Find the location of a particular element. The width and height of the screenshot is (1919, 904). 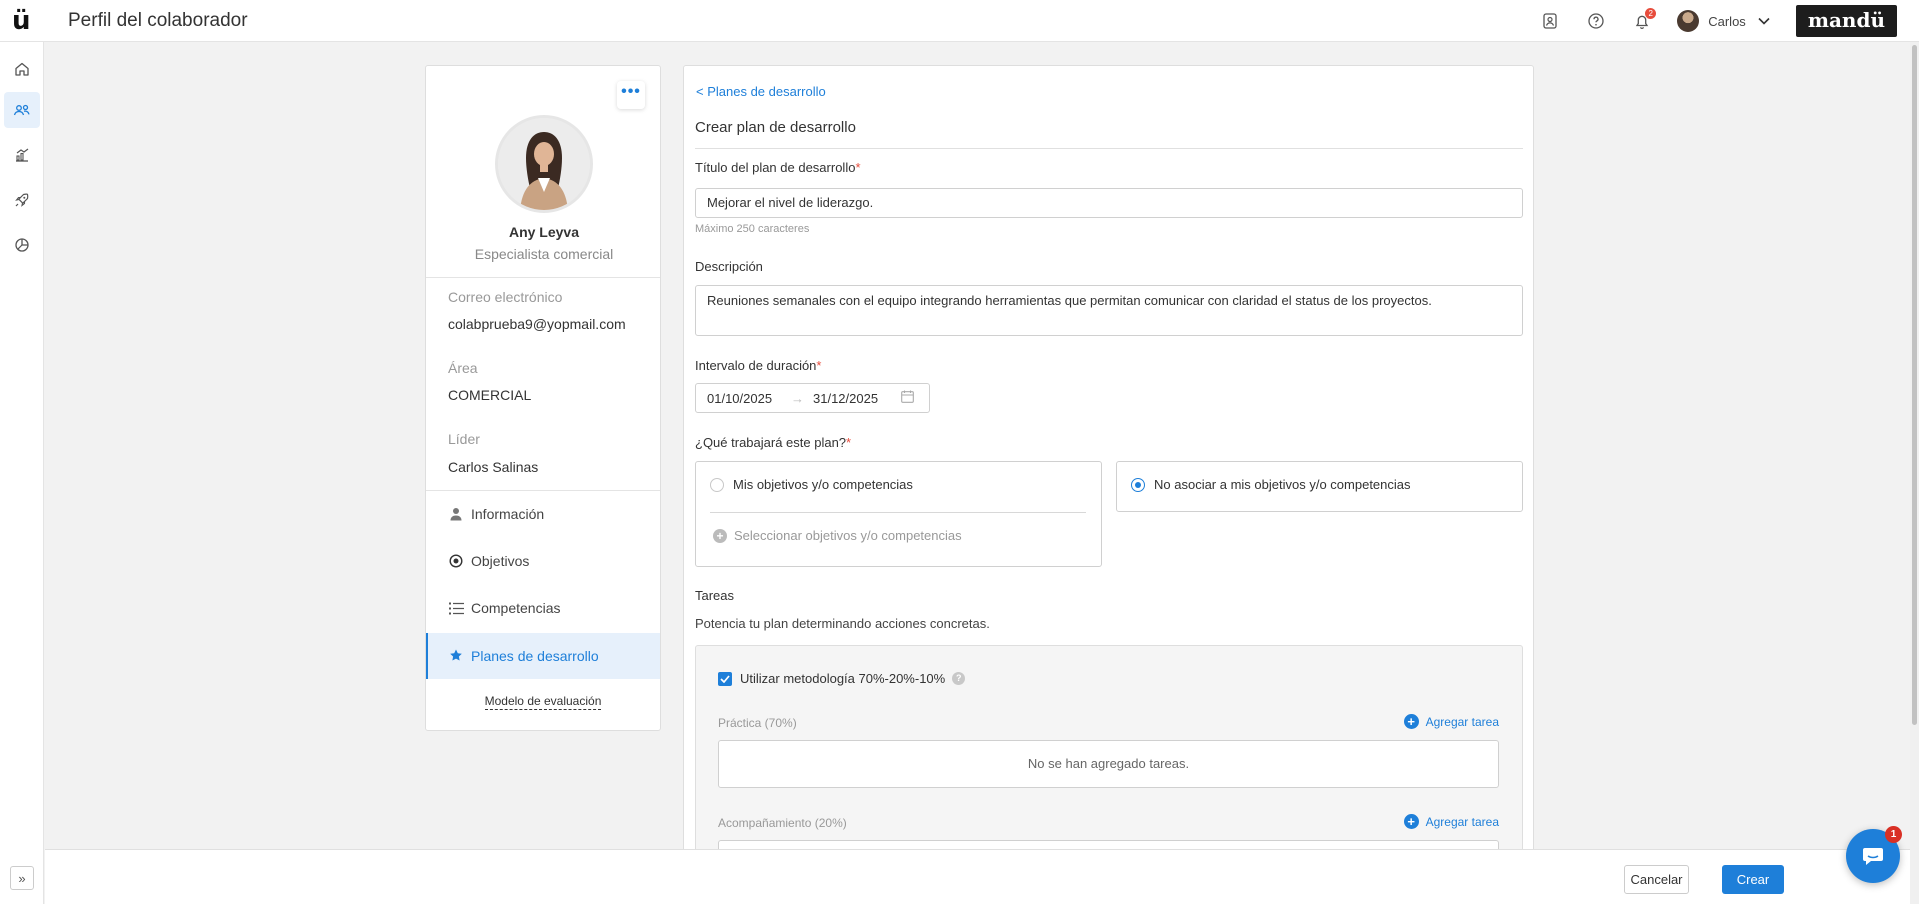

plan-title-input: Mejorar el nivel de liderazgo. is located at coordinates (1109, 203).